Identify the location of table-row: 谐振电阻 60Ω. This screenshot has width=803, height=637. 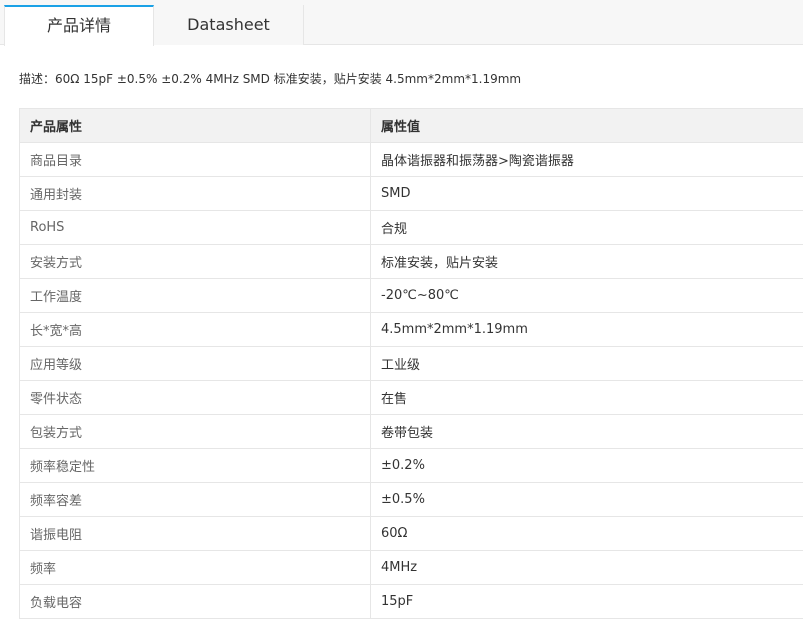
(411, 533).